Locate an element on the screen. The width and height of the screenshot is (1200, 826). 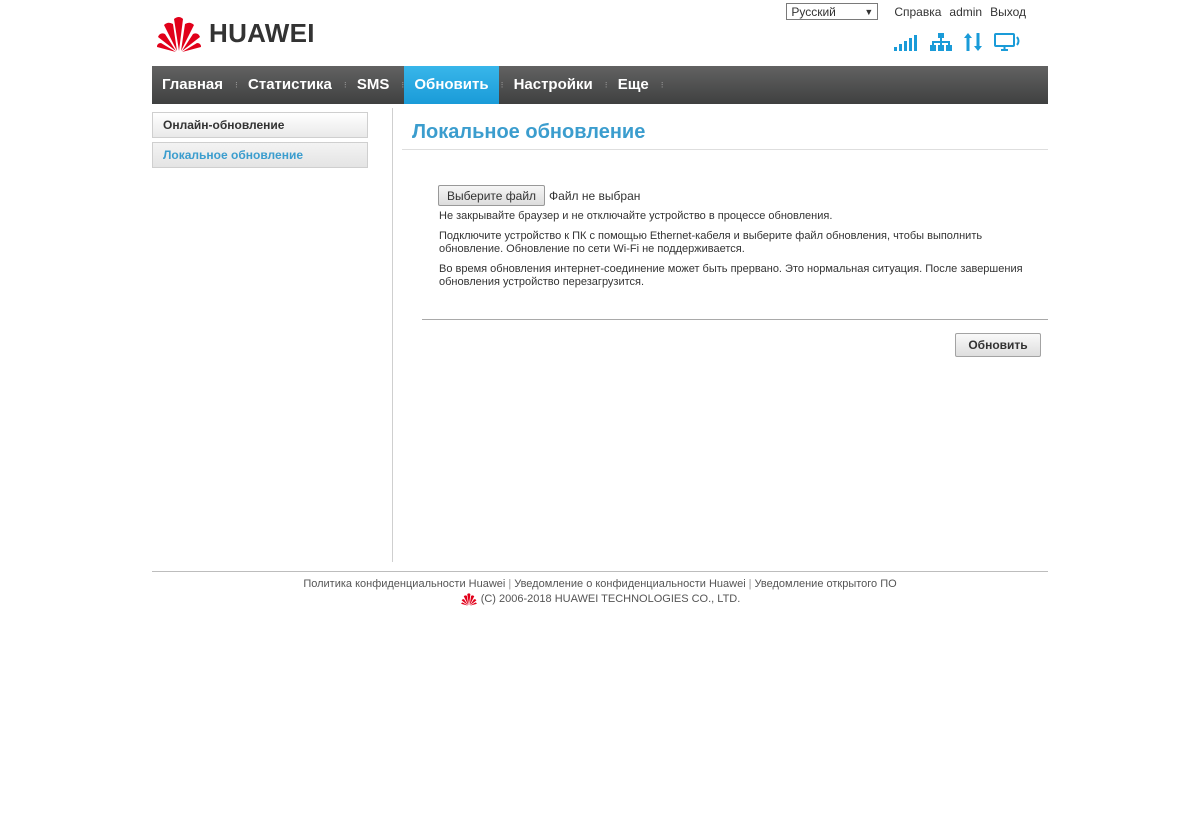
logout-link: Выход is located at coordinates (1008, 12).